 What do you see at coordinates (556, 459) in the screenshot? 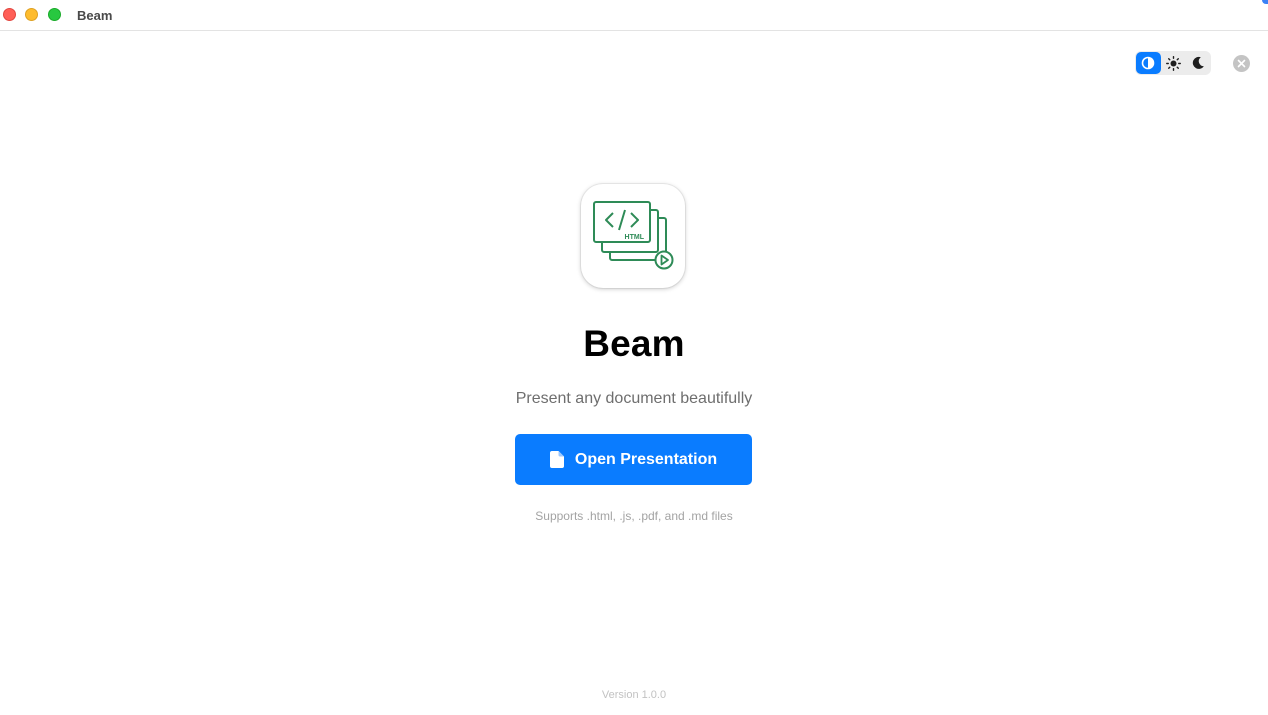
I see `document-icon` at bounding box center [556, 459].